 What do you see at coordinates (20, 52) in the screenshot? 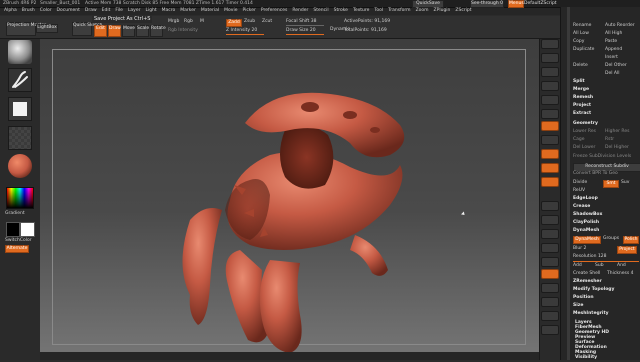
I see `brush-thumbnail` at bounding box center [20, 52].